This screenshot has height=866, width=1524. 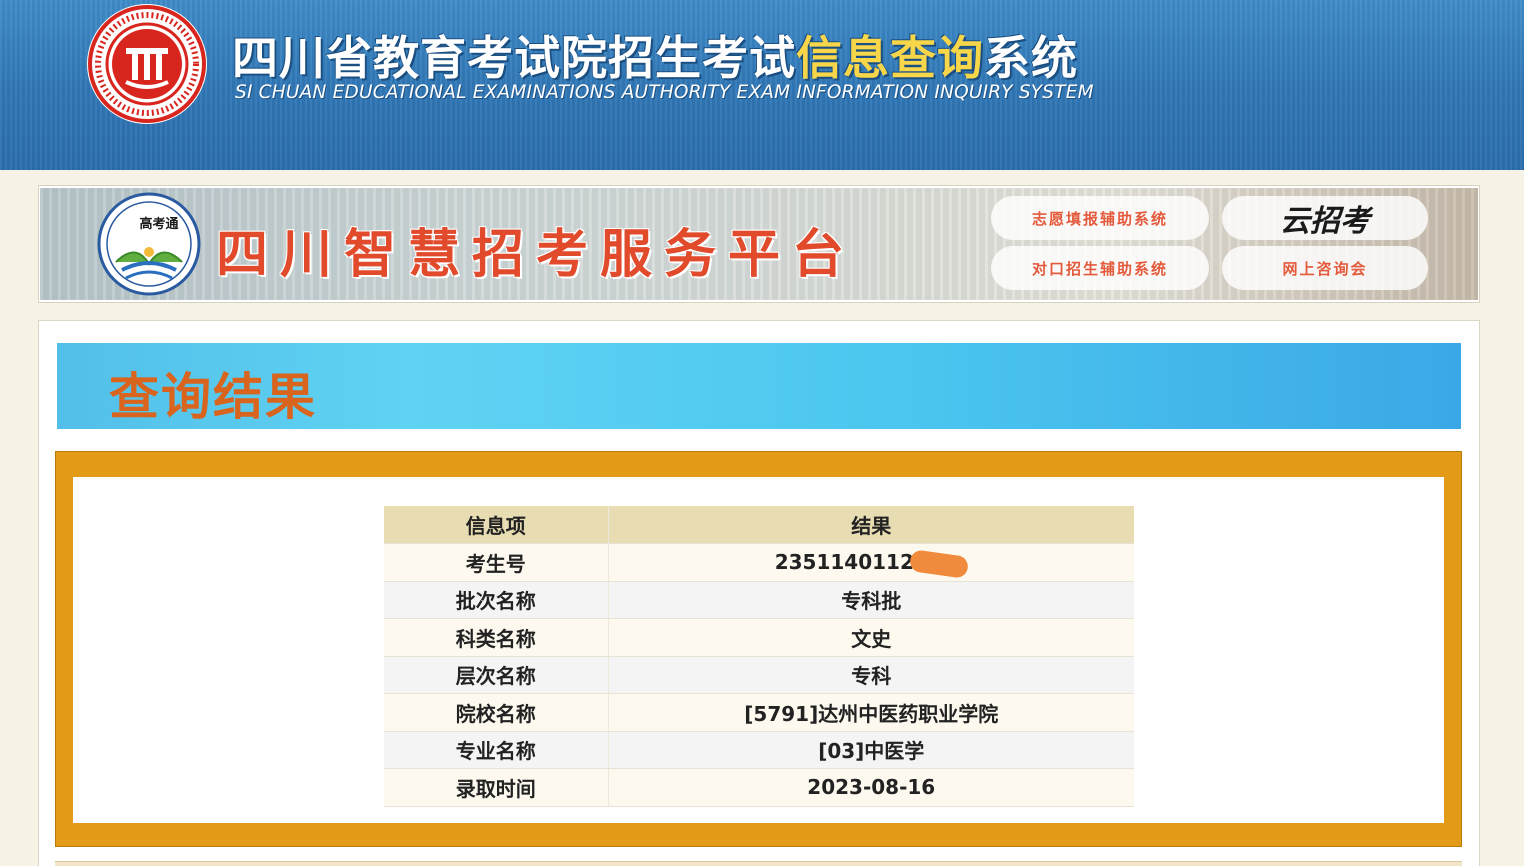 I want to click on row-value-school: [5791]达州中医药职业学院, so click(x=871, y=712).